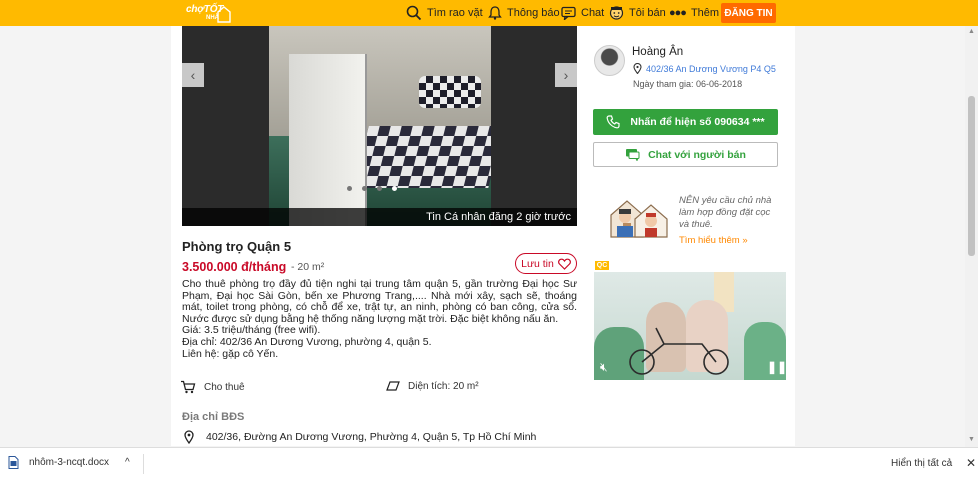 This screenshot has width=978, height=478. Describe the element at coordinates (697, 154) in the screenshot. I see `chat-seller-label: Chat với người bán` at that location.